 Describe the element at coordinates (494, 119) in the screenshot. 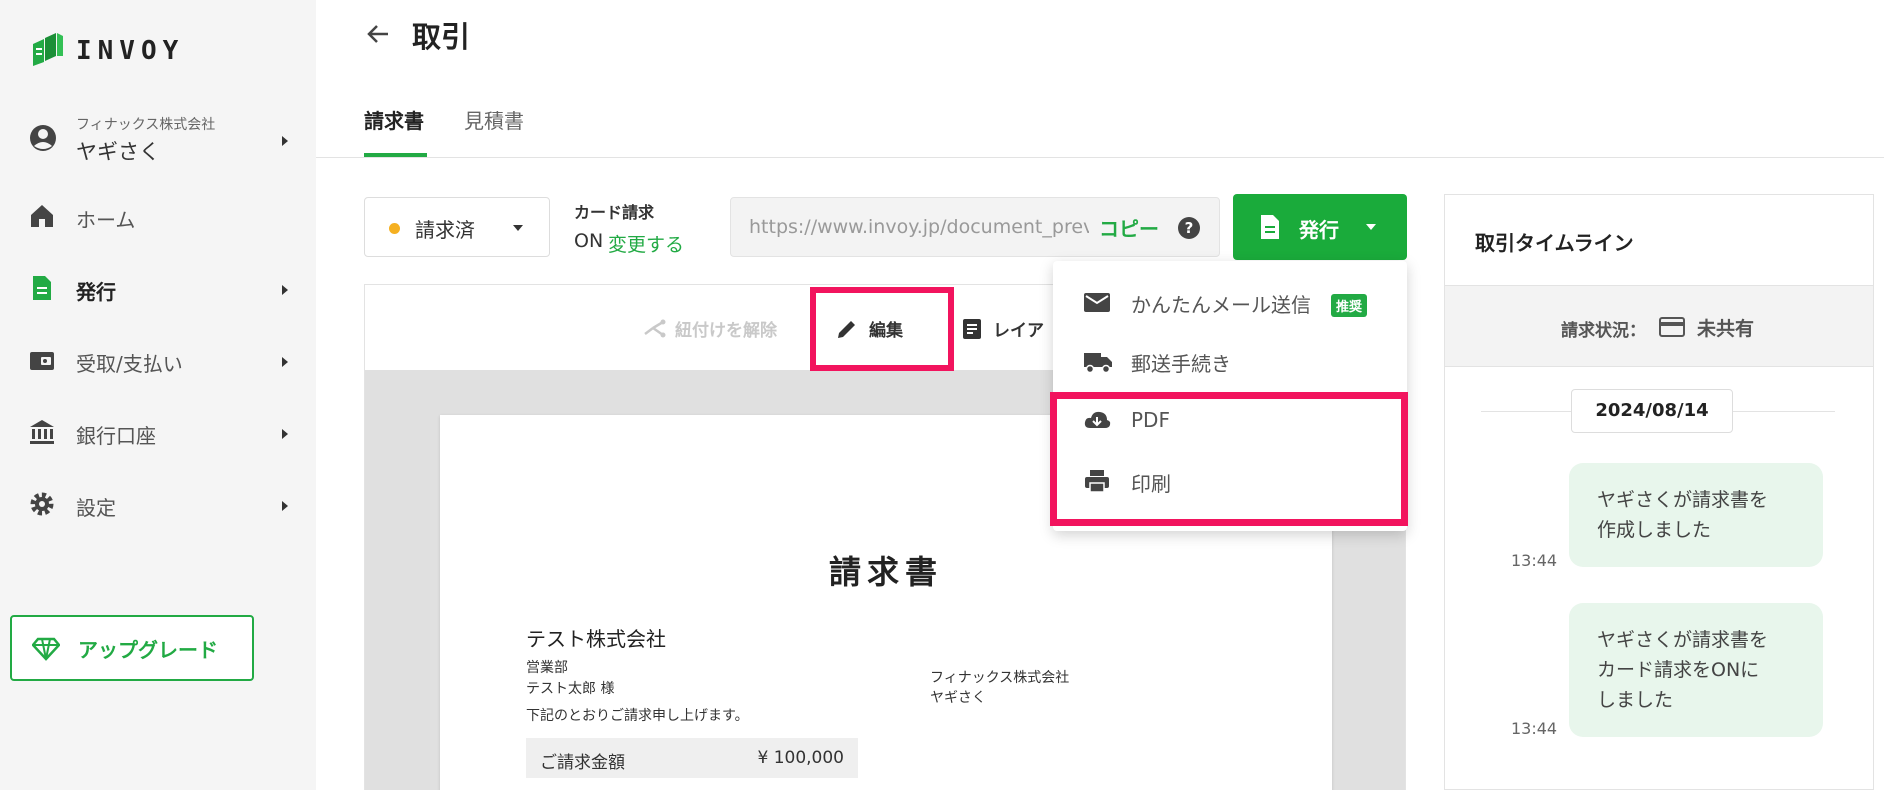

I see `tab-estimate: 見積書` at that location.